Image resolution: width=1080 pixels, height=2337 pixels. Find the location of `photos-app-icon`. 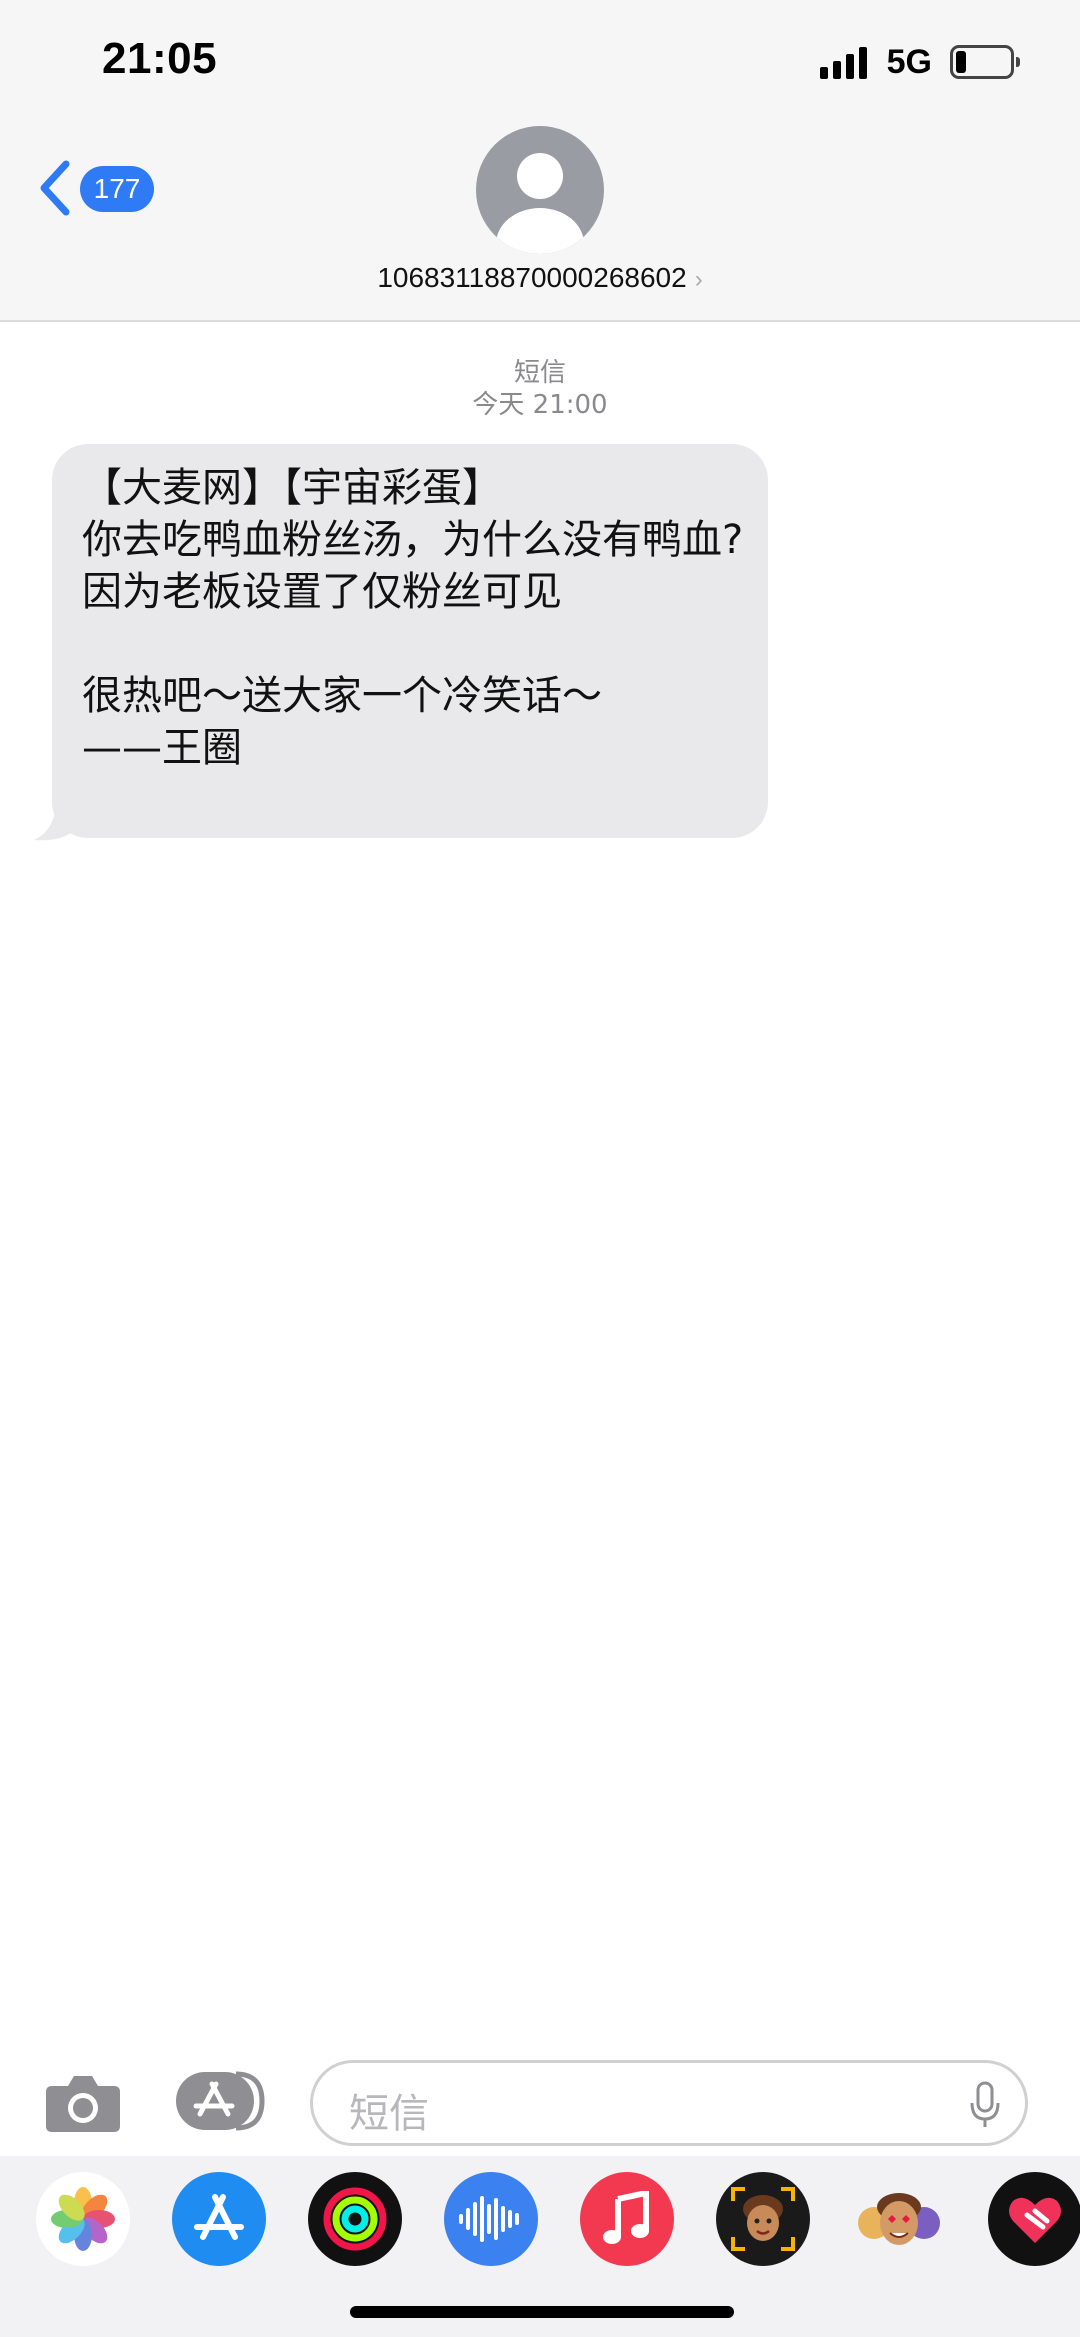

photos-app-icon is located at coordinates (83, 2219).